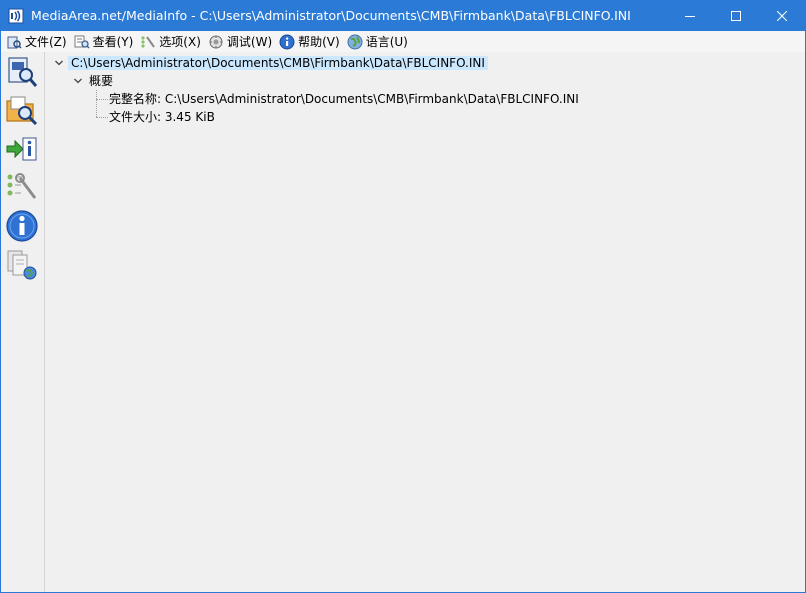 The height and width of the screenshot is (593, 806). Describe the element at coordinates (82, 42) in the screenshot. I see `view-icon` at that location.